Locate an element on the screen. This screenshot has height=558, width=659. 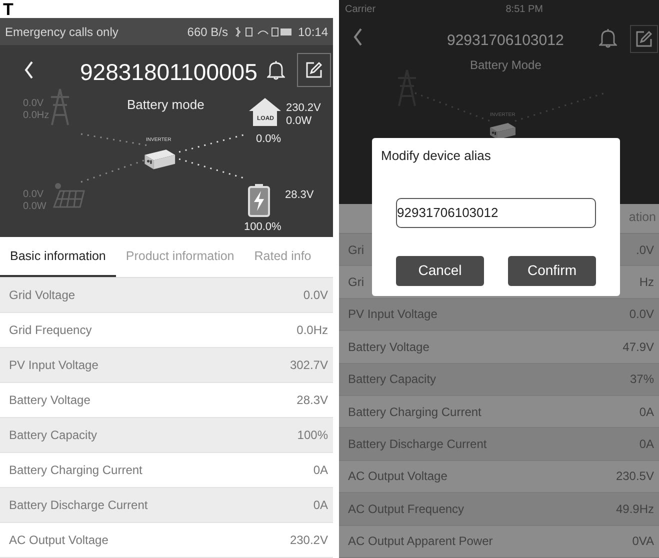
pv-reading: 0.0W is located at coordinates (34, 207).